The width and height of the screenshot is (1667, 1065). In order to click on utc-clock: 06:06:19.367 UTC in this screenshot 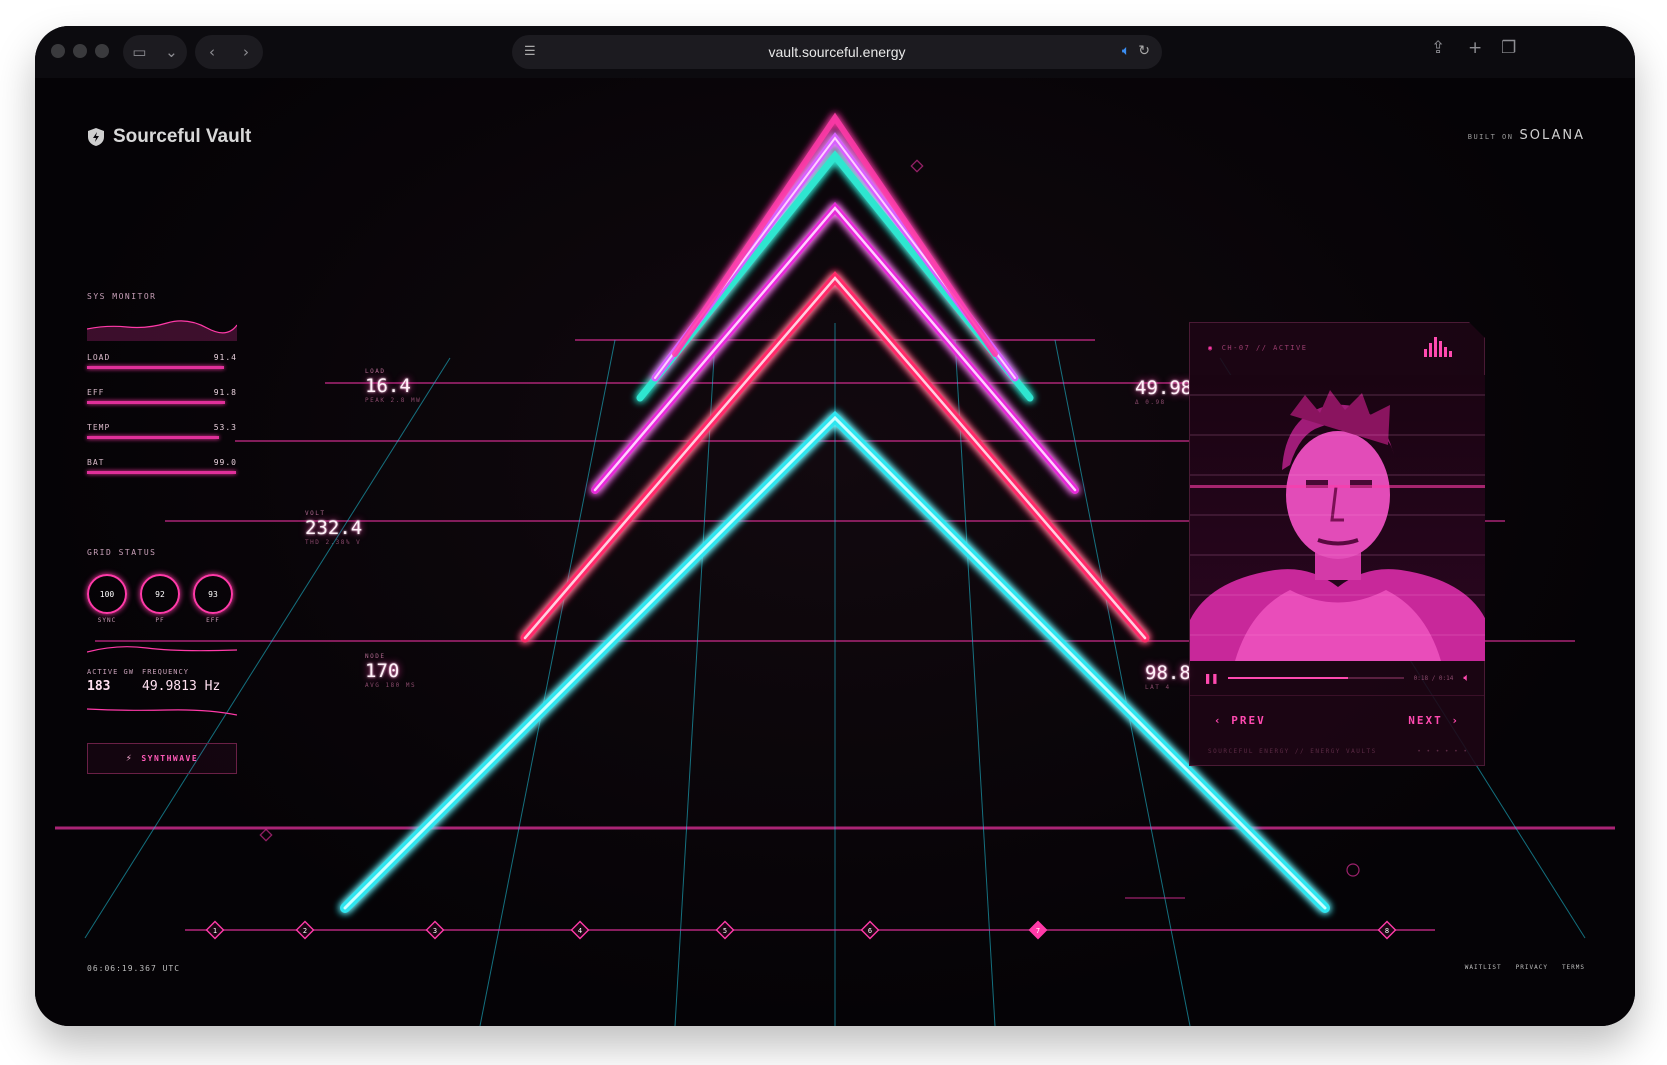, I will do `click(134, 968)`.